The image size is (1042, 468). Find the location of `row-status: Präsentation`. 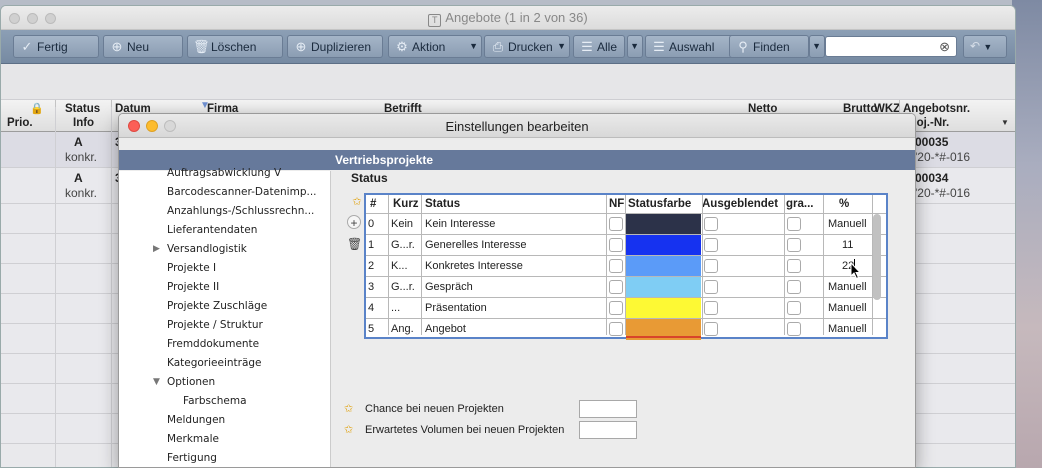

row-status: Präsentation is located at coordinates (456, 308).